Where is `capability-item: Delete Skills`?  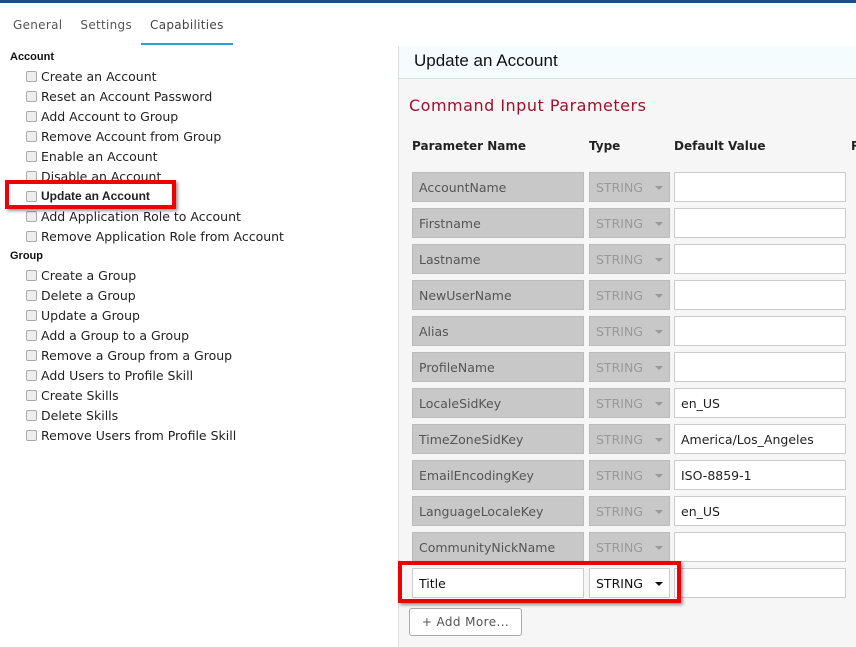
capability-item: Delete Skills is located at coordinates (198, 415).